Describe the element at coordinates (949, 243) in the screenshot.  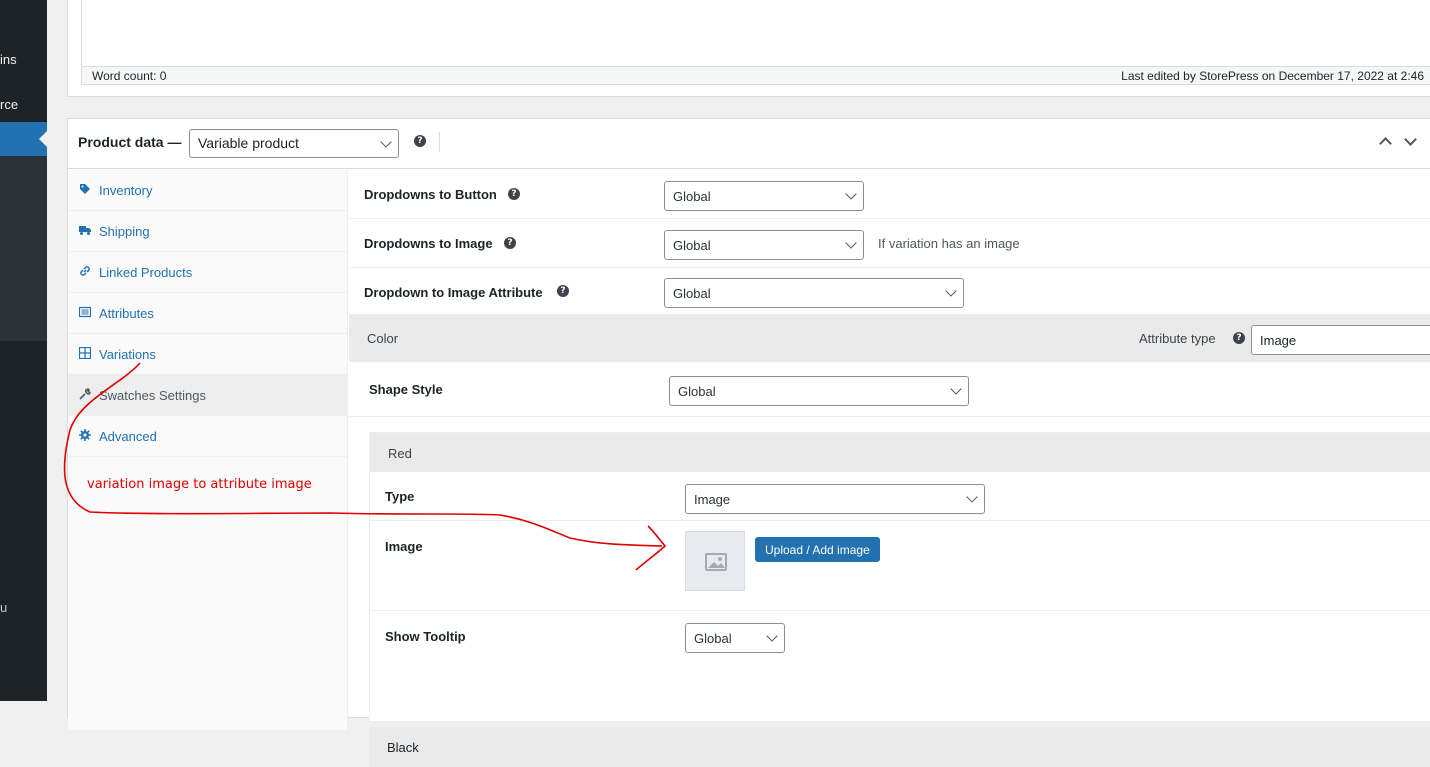
I see `setting-note: If variation has an image` at that location.